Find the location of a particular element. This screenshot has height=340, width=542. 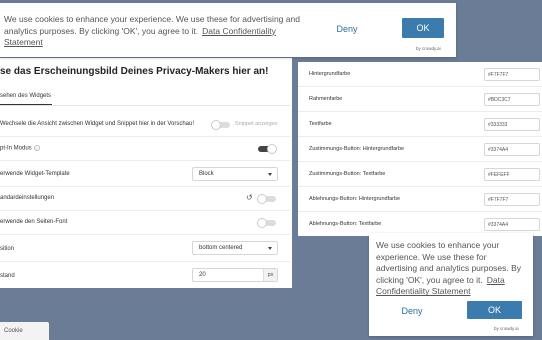

color-label: Ablehnungs-Button: Hintergrundfarbe is located at coordinates (355, 199).